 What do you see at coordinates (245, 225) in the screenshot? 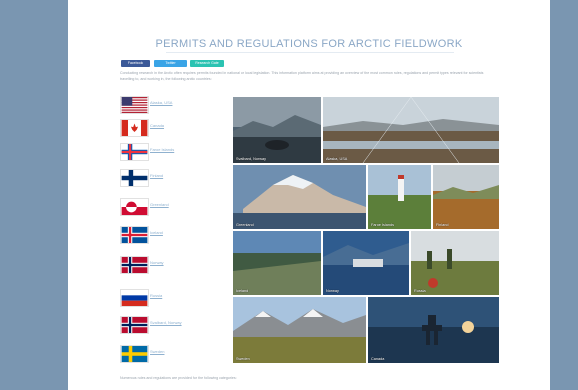
I see `photo-caption: Greenland` at bounding box center [245, 225].